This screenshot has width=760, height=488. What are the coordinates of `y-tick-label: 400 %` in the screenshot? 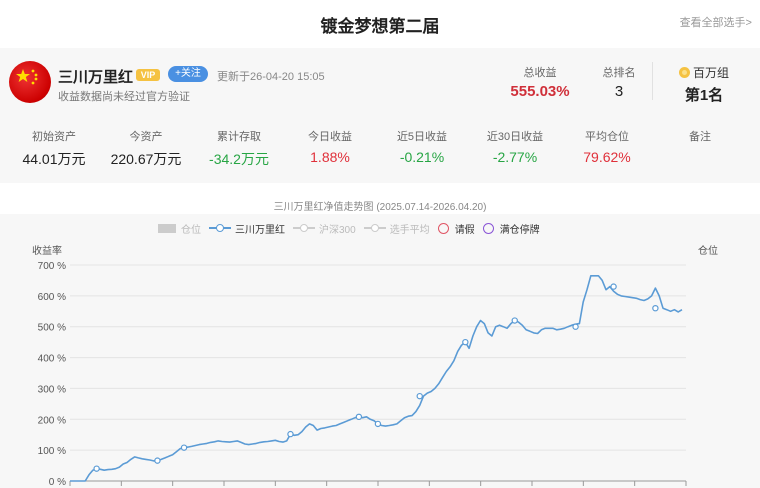 It's located at (52, 359).